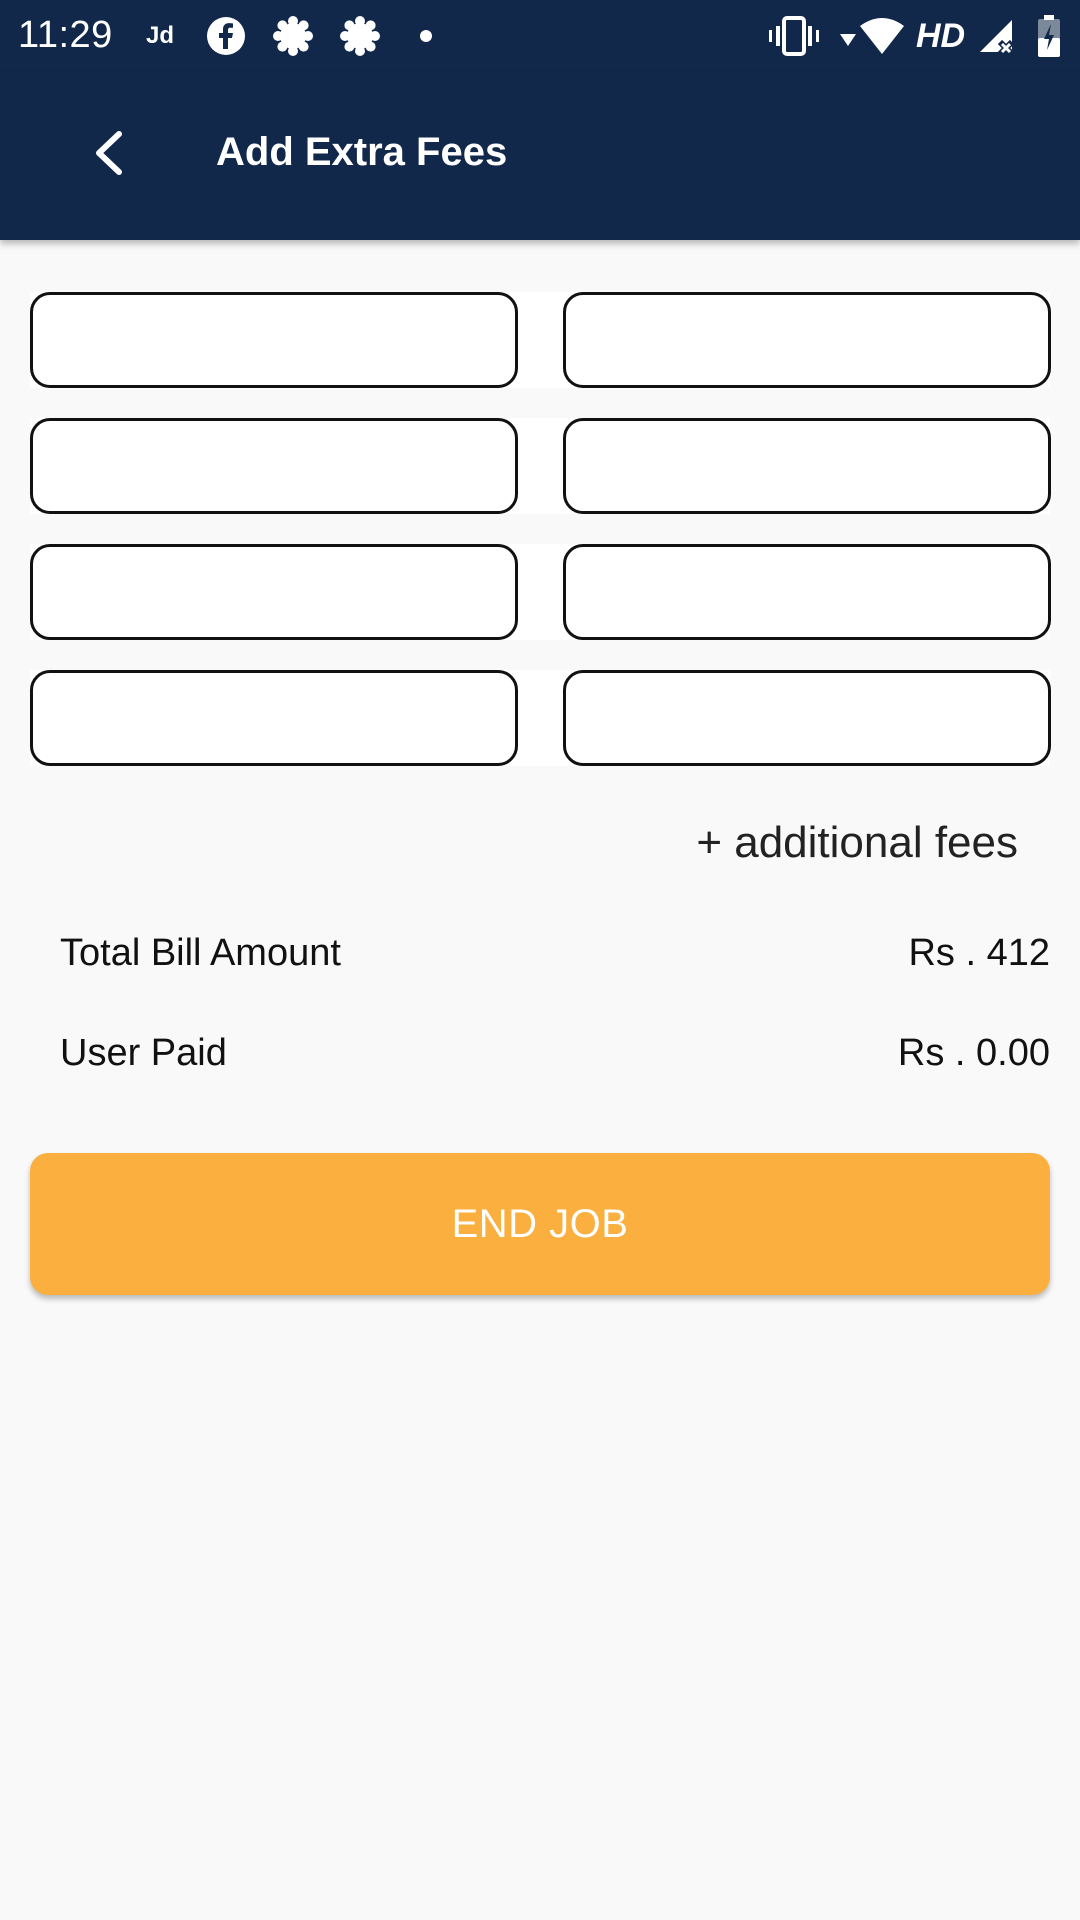  I want to click on total-bill-label: Total Bill Amount, so click(200, 953).